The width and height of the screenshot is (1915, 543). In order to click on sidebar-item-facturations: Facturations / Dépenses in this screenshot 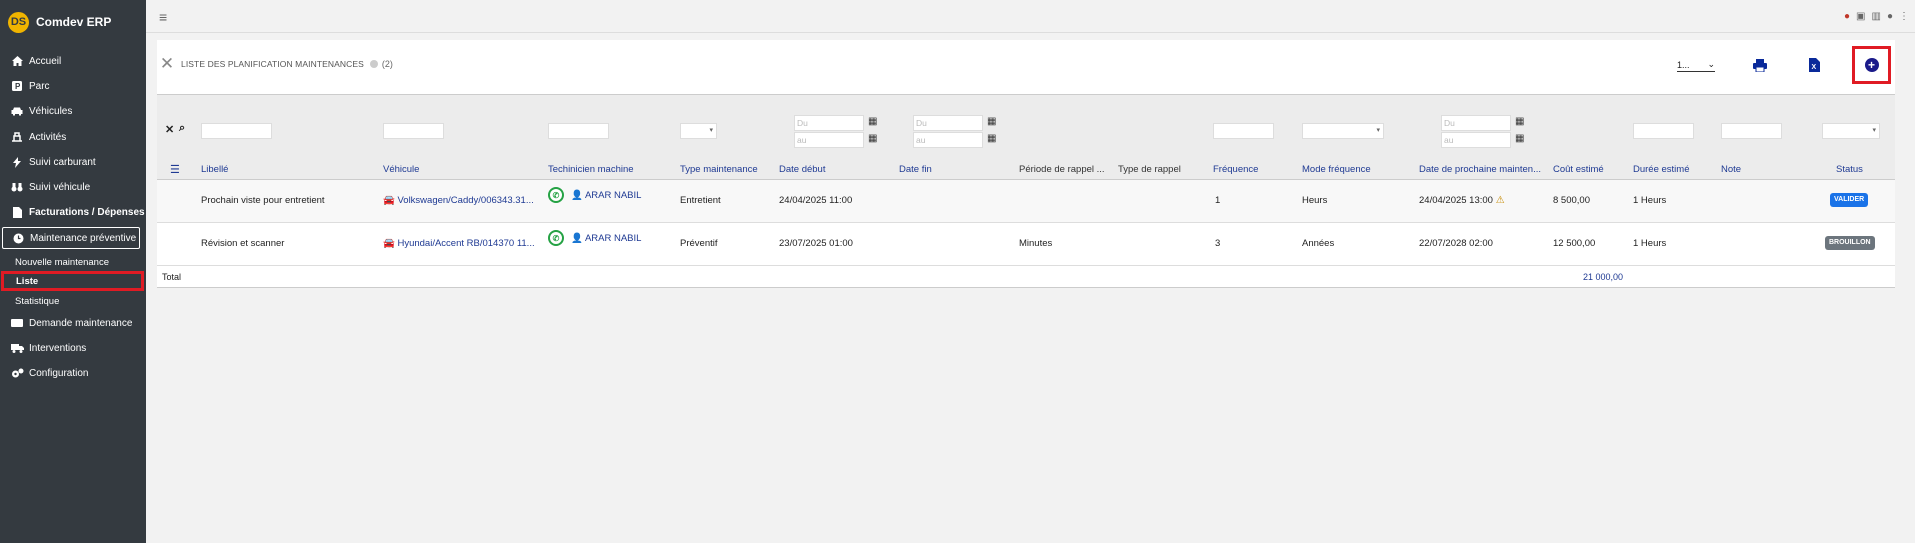, I will do `click(73, 212)`.